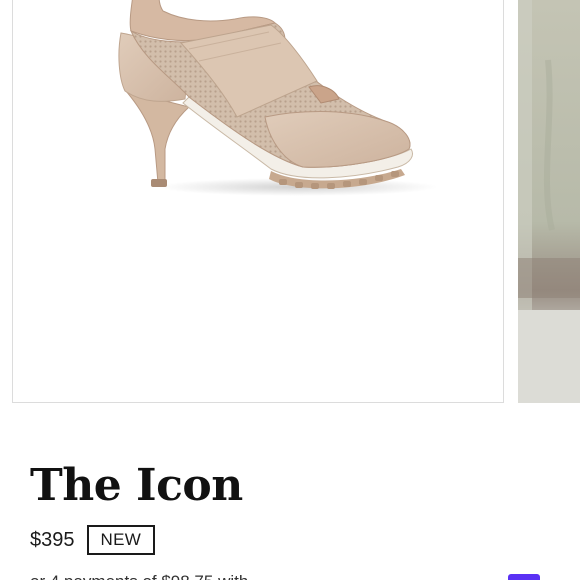 The width and height of the screenshot is (580, 580). Describe the element at coordinates (305, 576) in the screenshot. I see `installments-text: or 4 payments of $98.75 with` at that location.